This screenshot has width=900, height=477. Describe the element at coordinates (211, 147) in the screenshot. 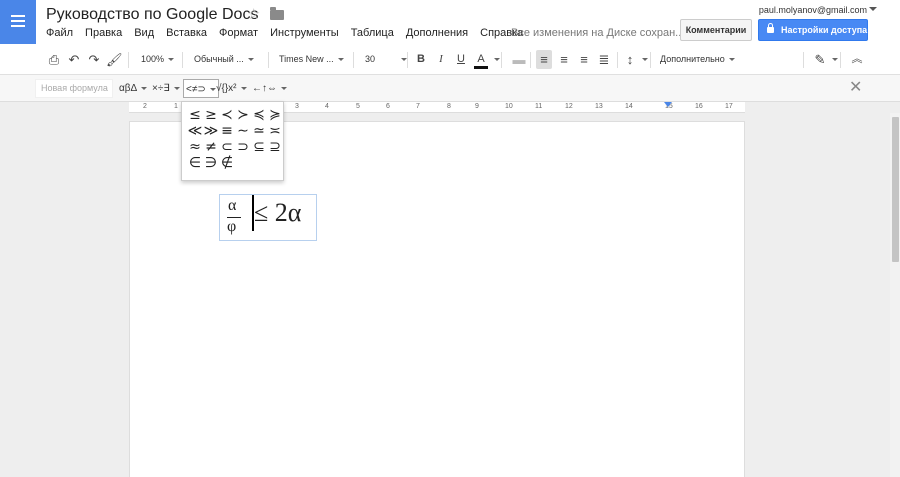

I see `symbol-neq: ≠` at that location.